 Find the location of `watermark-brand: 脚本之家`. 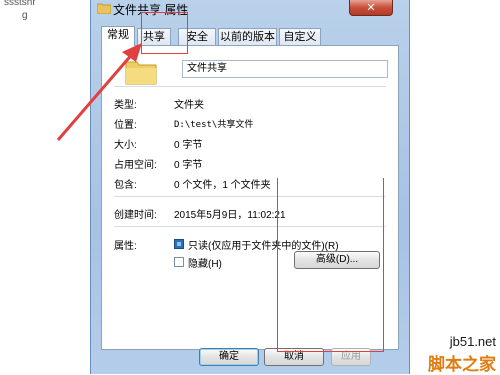

watermark-brand: 脚本之家 is located at coordinates (462, 364).